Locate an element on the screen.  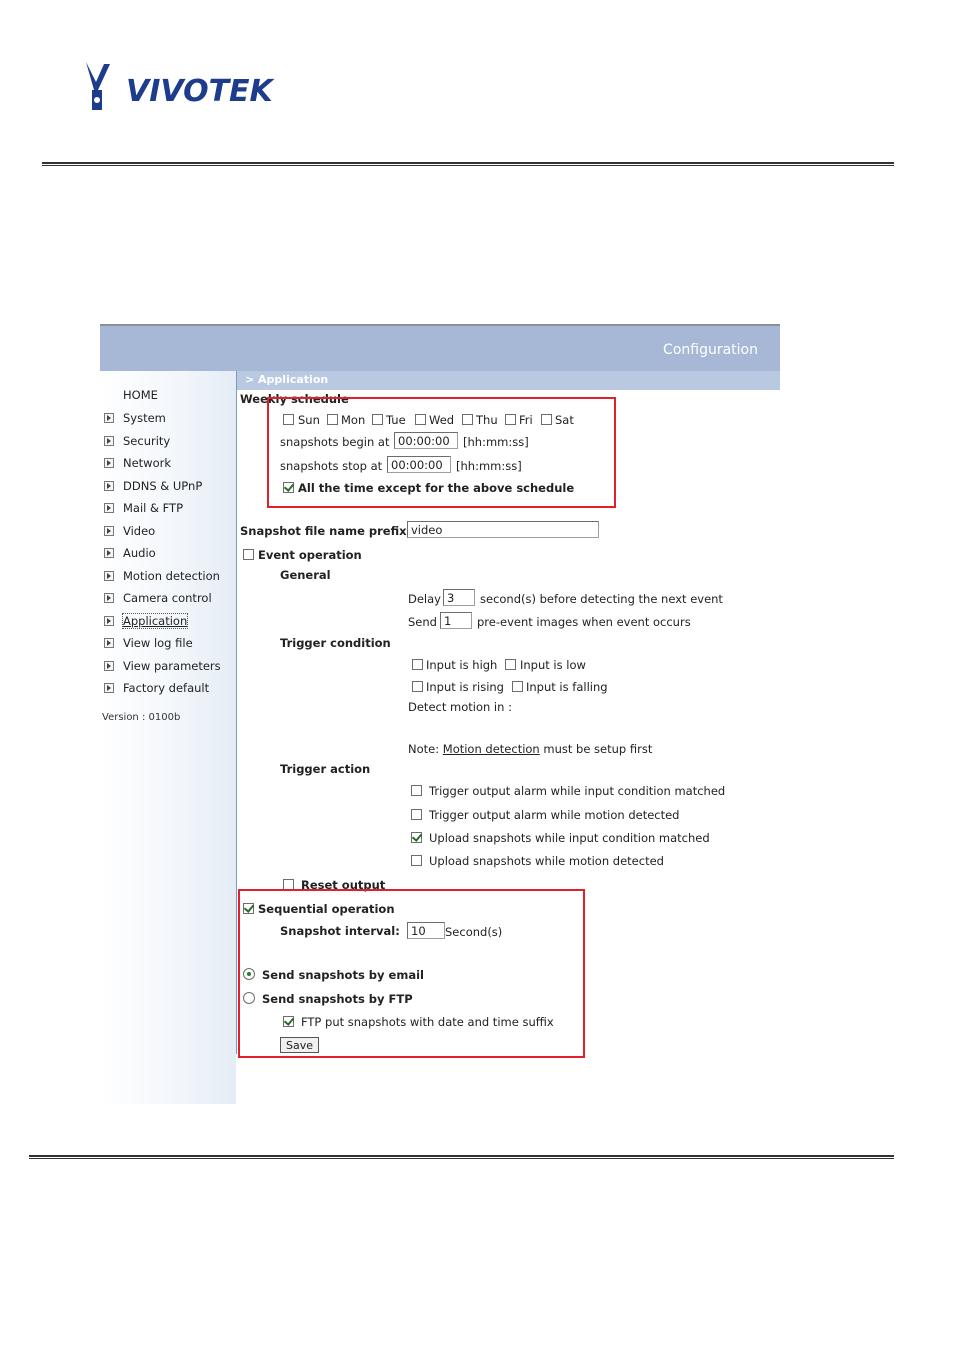
breadcrumb: > Application is located at coordinates (508, 380).